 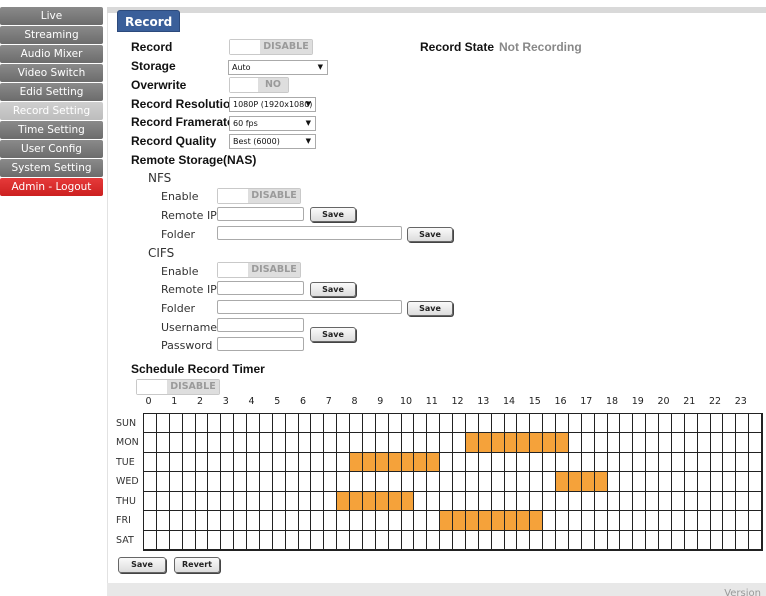 What do you see at coordinates (260, 214) in the screenshot?
I see `nfs-remote-ip-input` at bounding box center [260, 214].